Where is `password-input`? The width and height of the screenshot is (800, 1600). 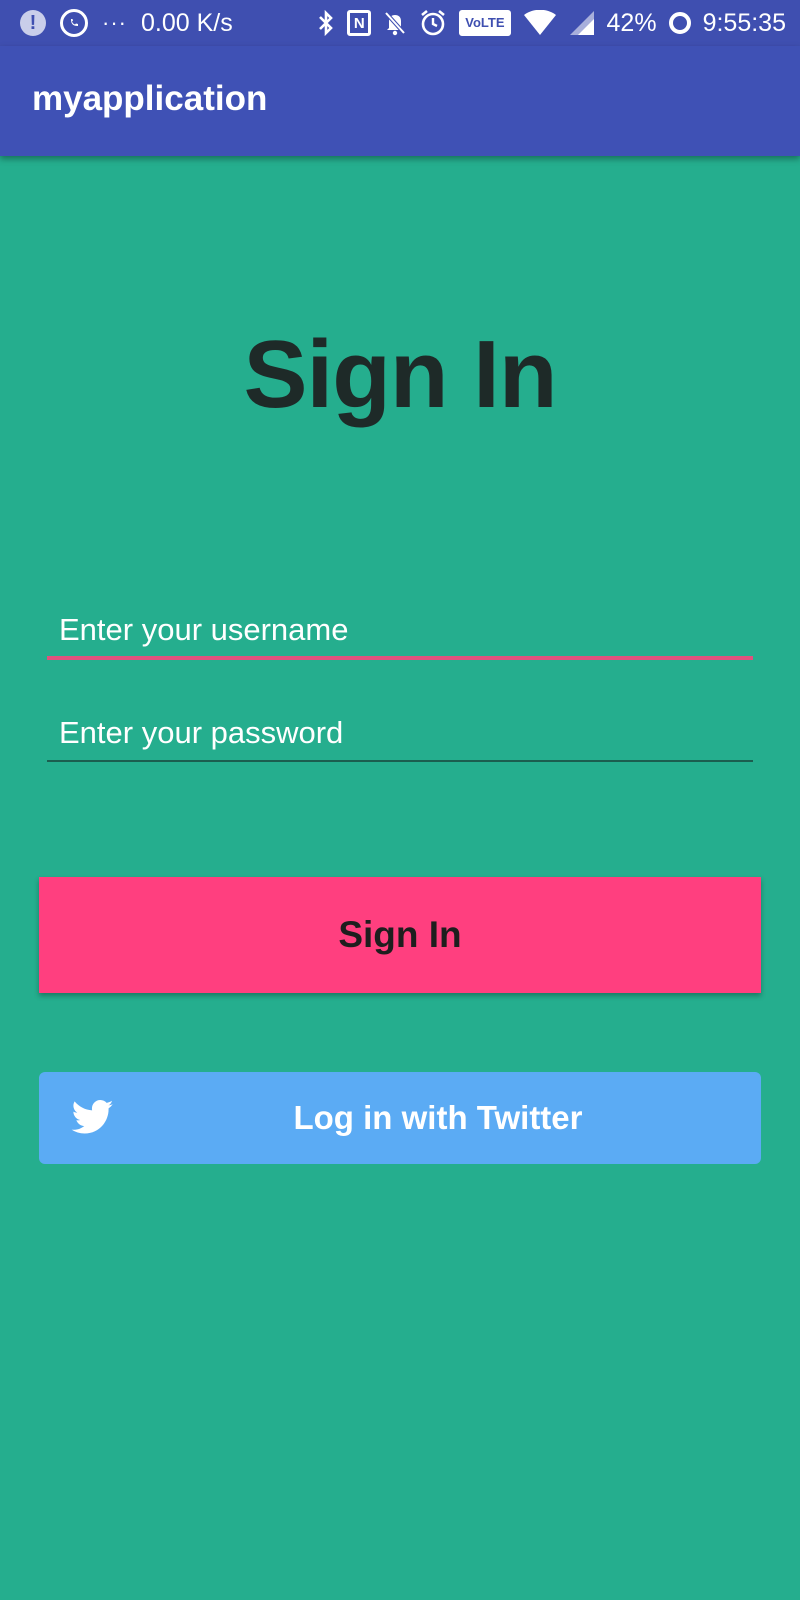 password-input is located at coordinates (400, 733).